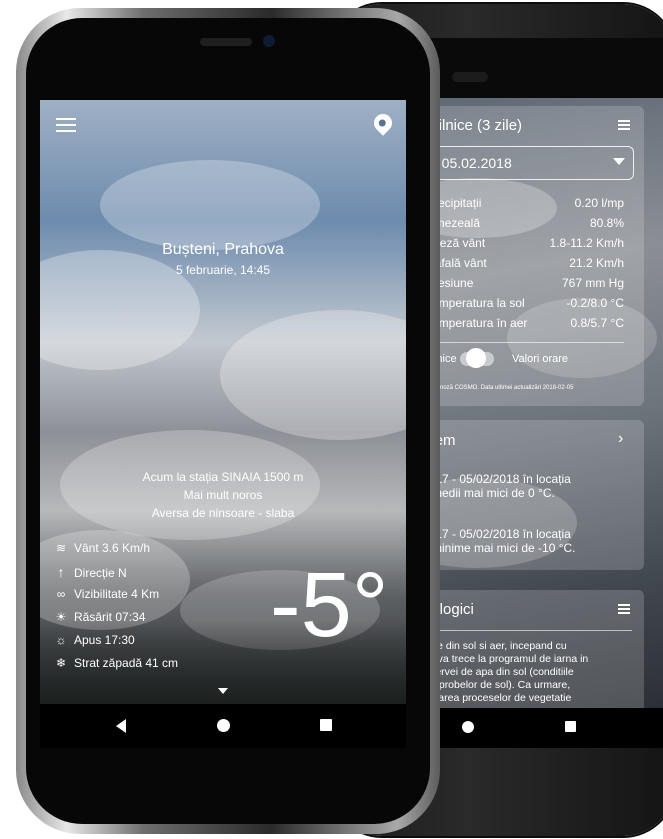 The image size is (663, 839). I want to click on forecast-row: Temperatura în aer 0.8/5.7 °C, so click(518, 326).